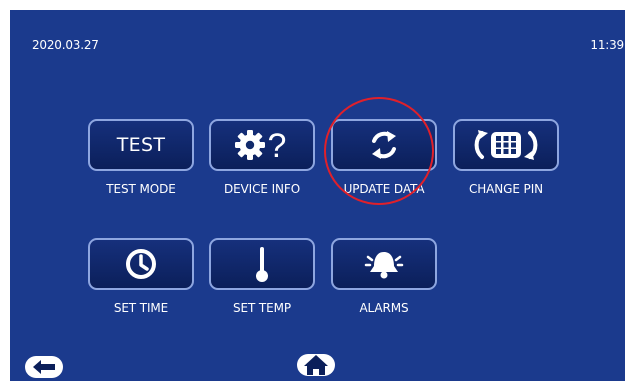 The image size is (630, 381). I want to click on alarms-button, so click(384, 264).